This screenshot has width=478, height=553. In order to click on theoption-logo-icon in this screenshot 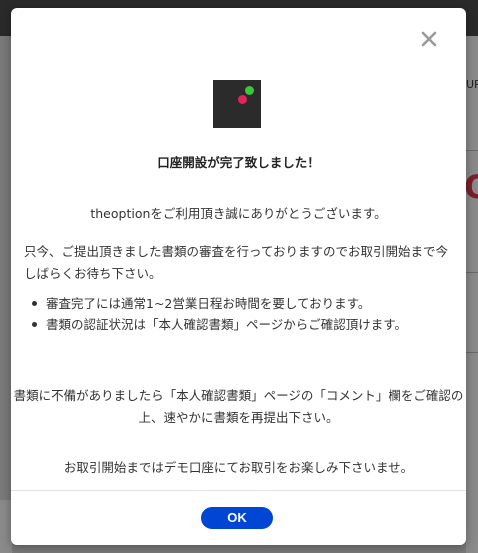, I will do `click(237, 104)`.